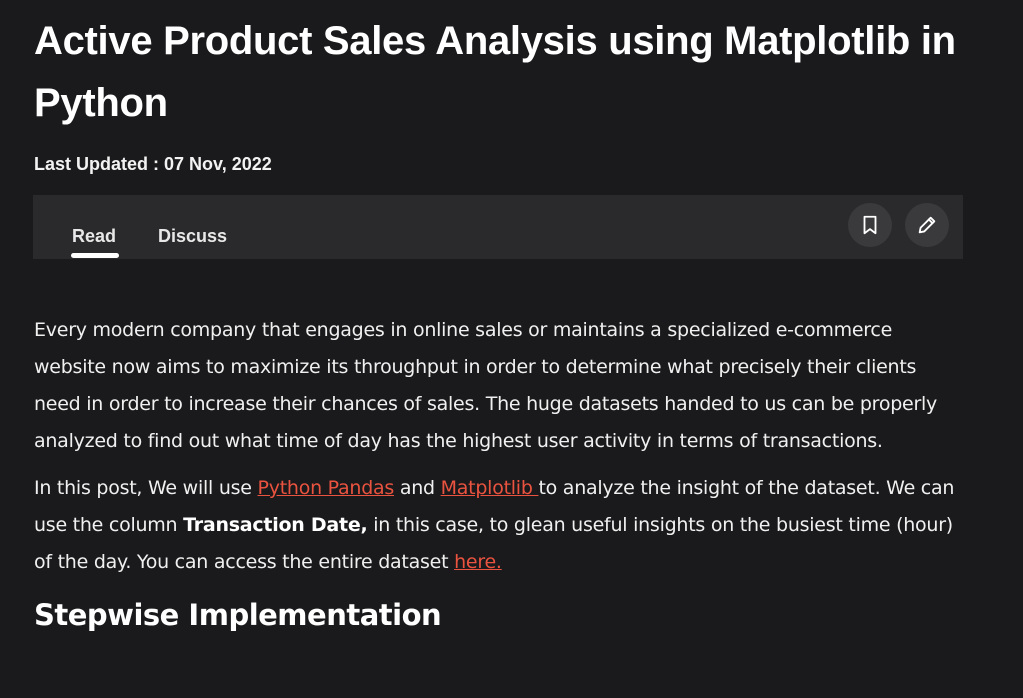 This screenshot has height=698, width=1023. What do you see at coordinates (275, 525) in the screenshot?
I see `transaction-date-bold: Transaction Date,` at bounding box center [275, 525].